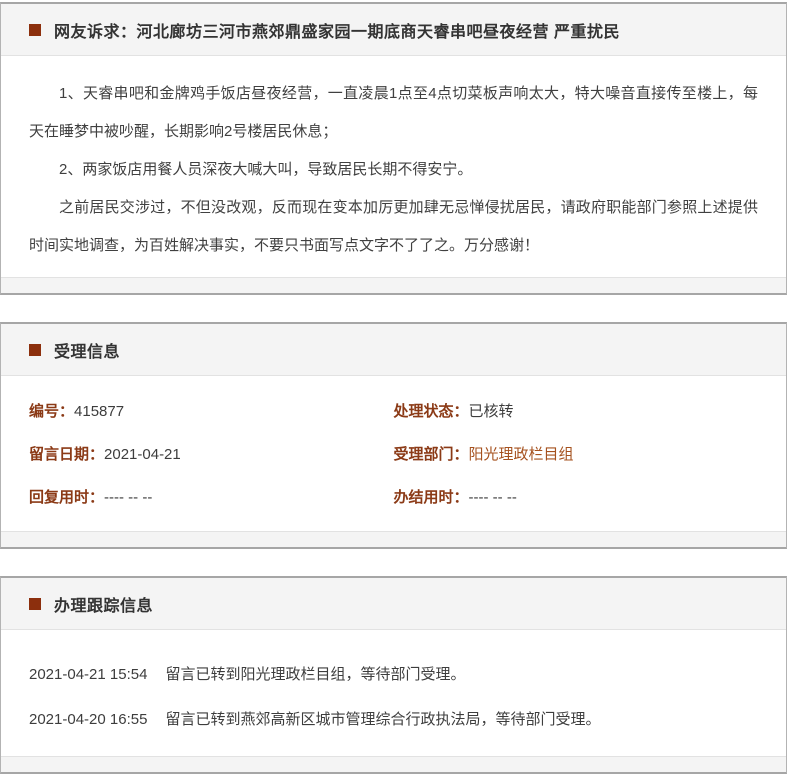 The width and height of the screenshot is (787, 774). Describe the element at coordinates (521, 454) in the screenshot. I see `field-department-value-link: 阳光理政栏目组` at that location.